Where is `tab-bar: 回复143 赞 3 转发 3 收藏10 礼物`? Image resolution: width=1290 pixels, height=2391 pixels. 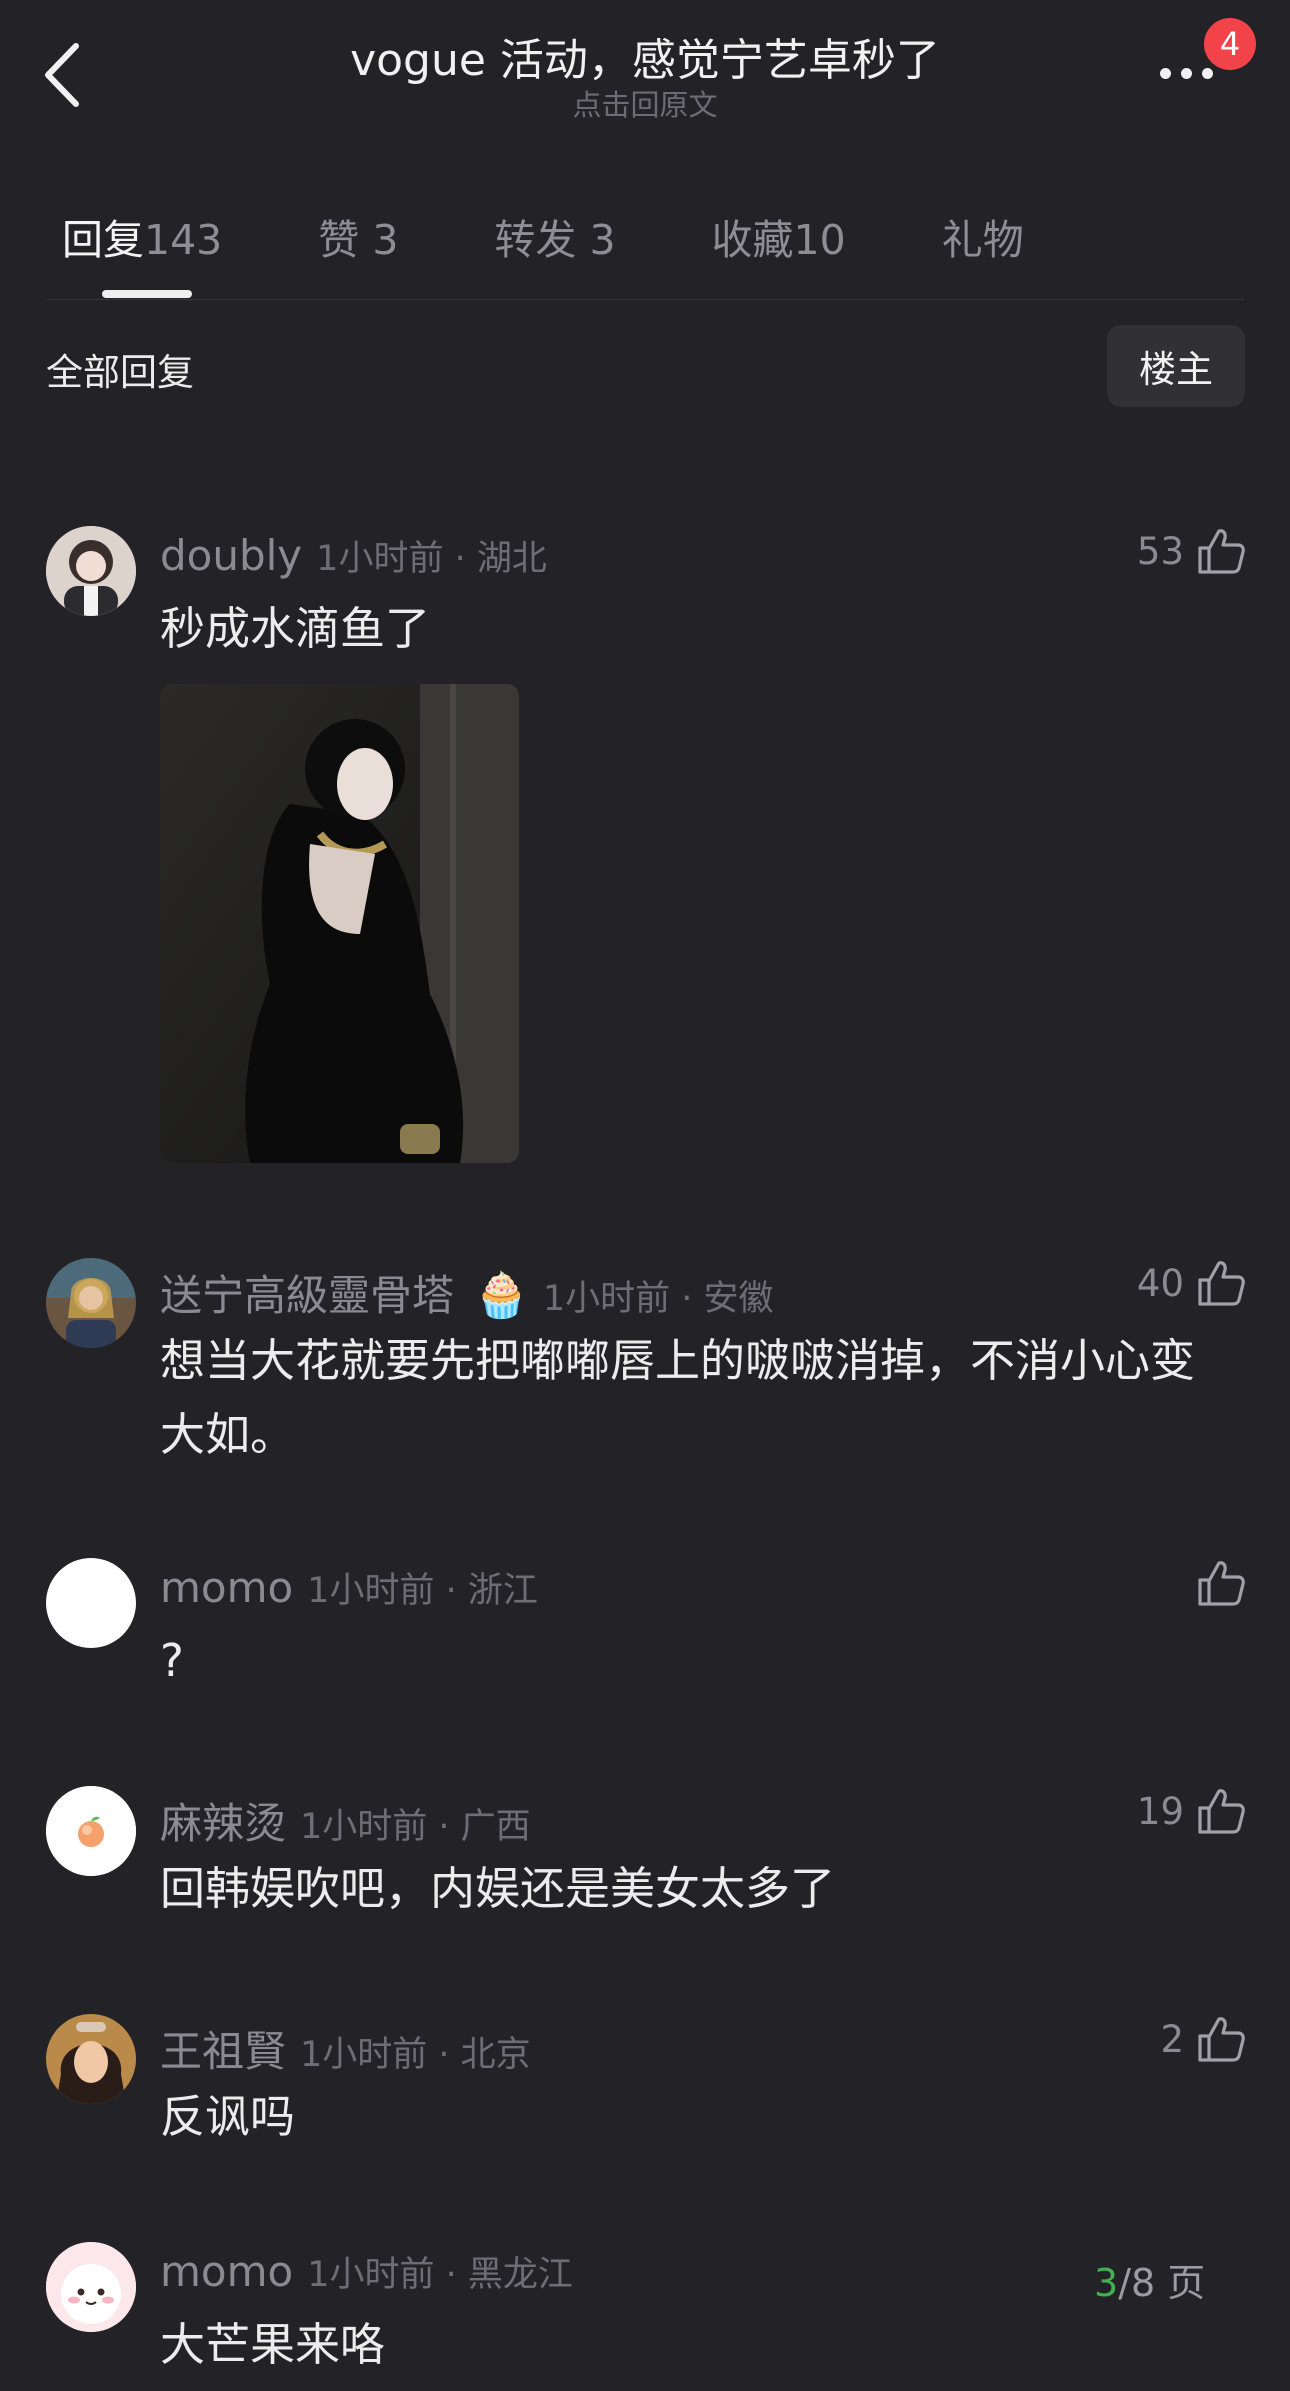 tab-bar: 回复143 赞 3 转发 3 收藏10 礼物 is located at coordinates (591, 236).